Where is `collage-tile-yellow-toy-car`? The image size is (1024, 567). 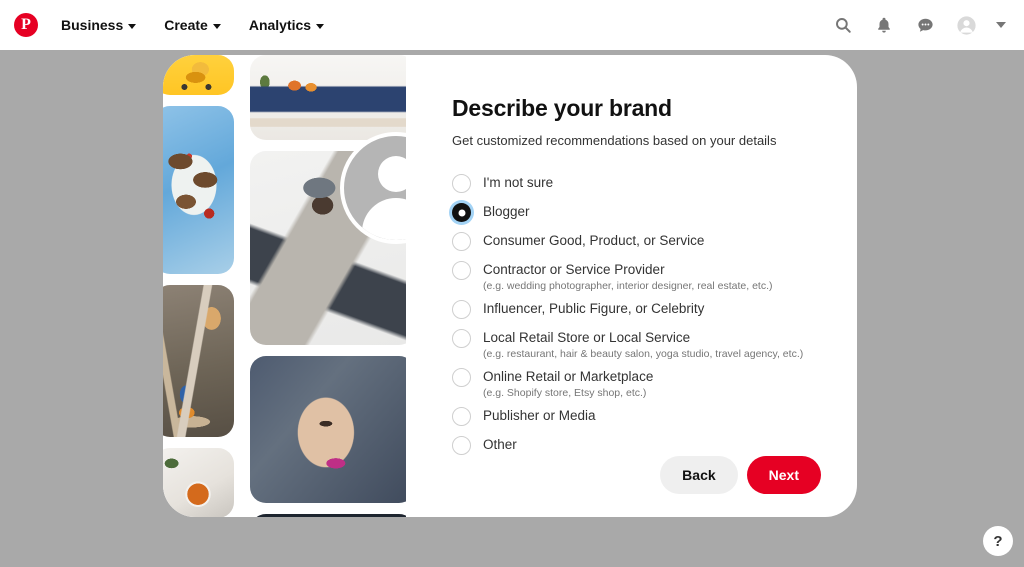 collage-tile-yellow-toy-car is located at coordinates (198, 75).